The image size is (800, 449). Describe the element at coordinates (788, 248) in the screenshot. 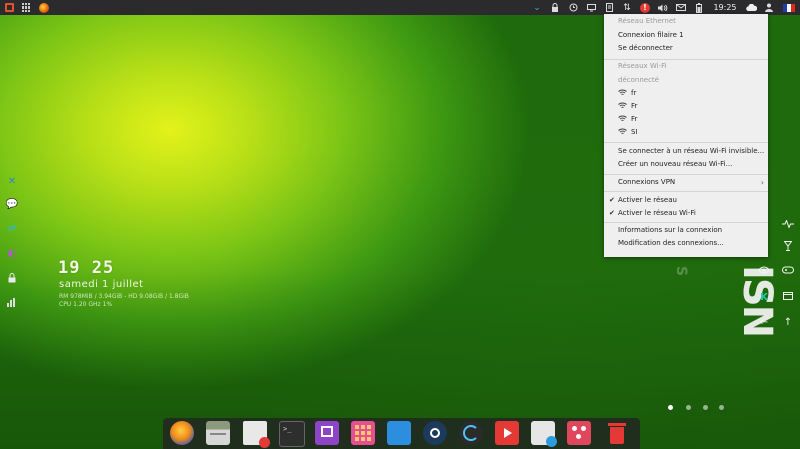

I see `glass-icon` at that location.